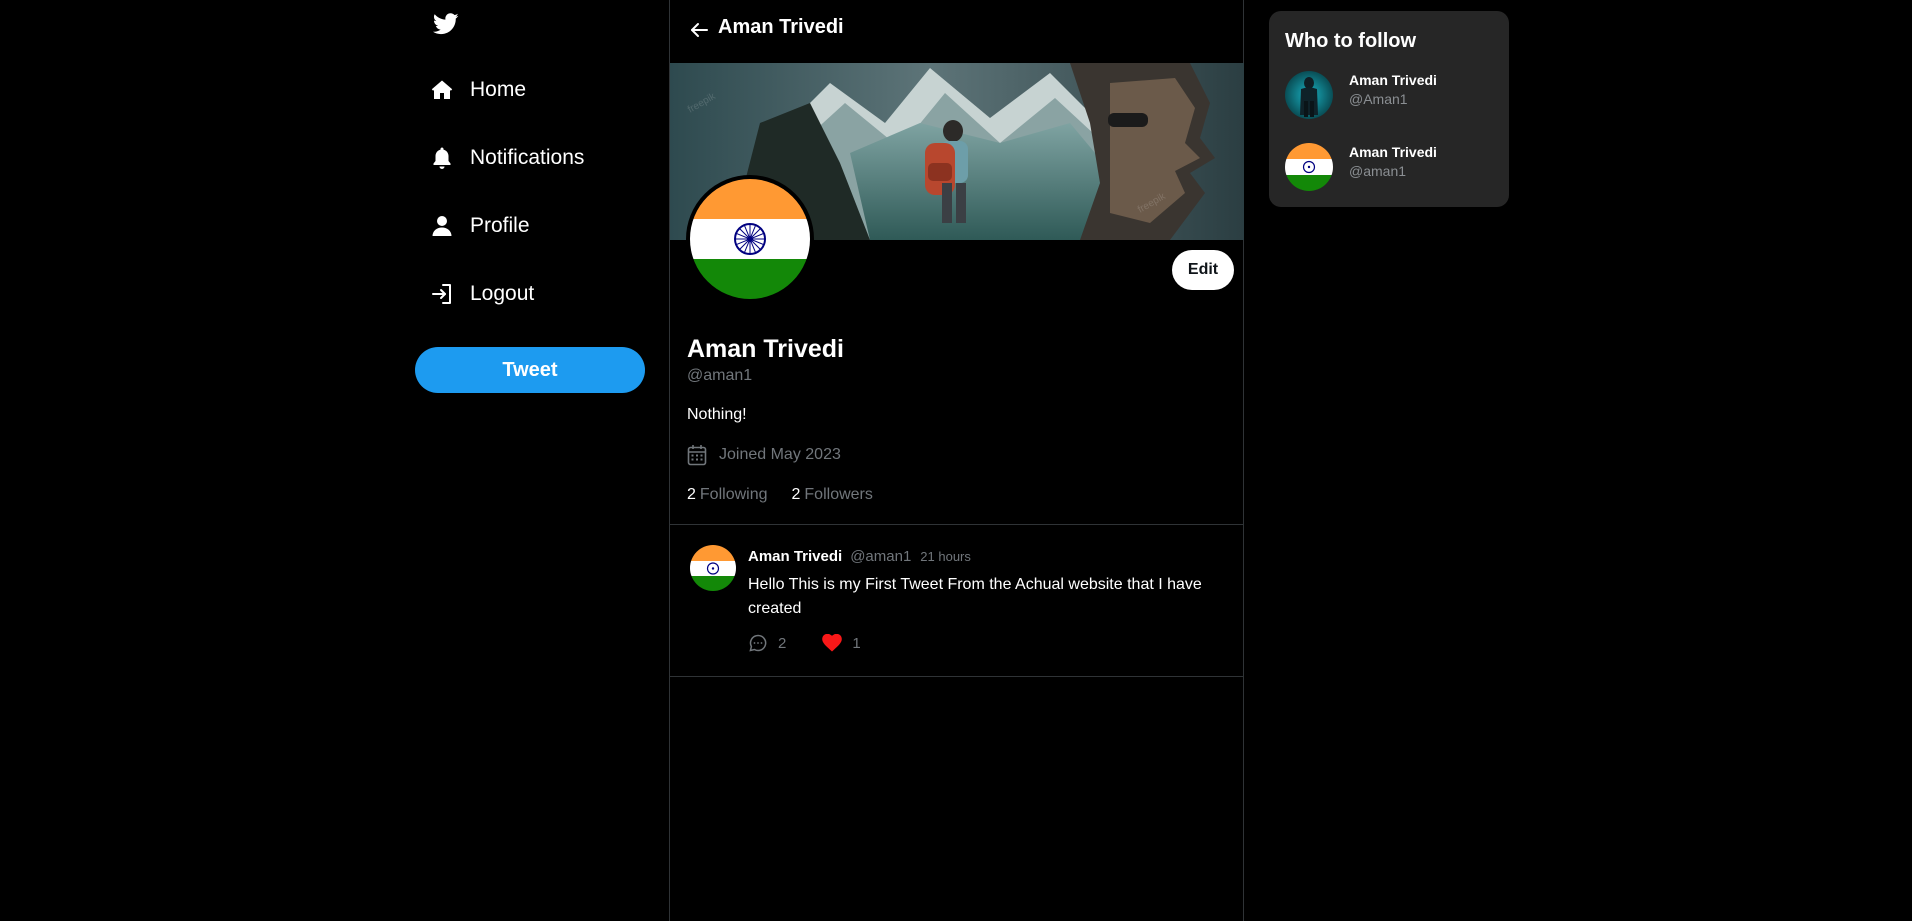 The image size is (1912, 921). I want to click on like-count: 1, so click(856, 643).